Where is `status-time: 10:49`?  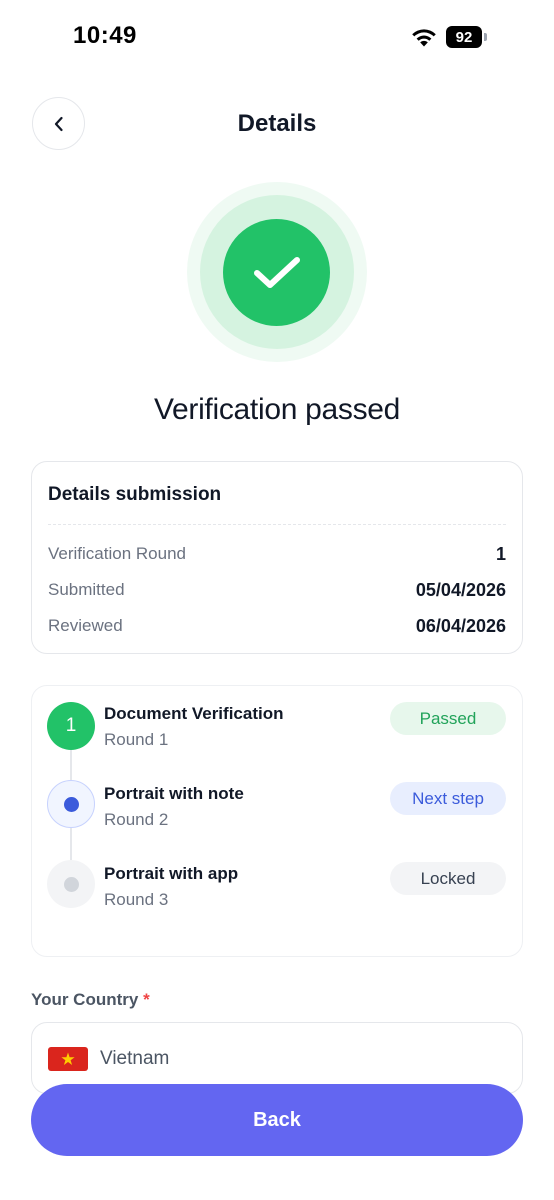
status-time: 10:49 is located at coordinates (105, 35).